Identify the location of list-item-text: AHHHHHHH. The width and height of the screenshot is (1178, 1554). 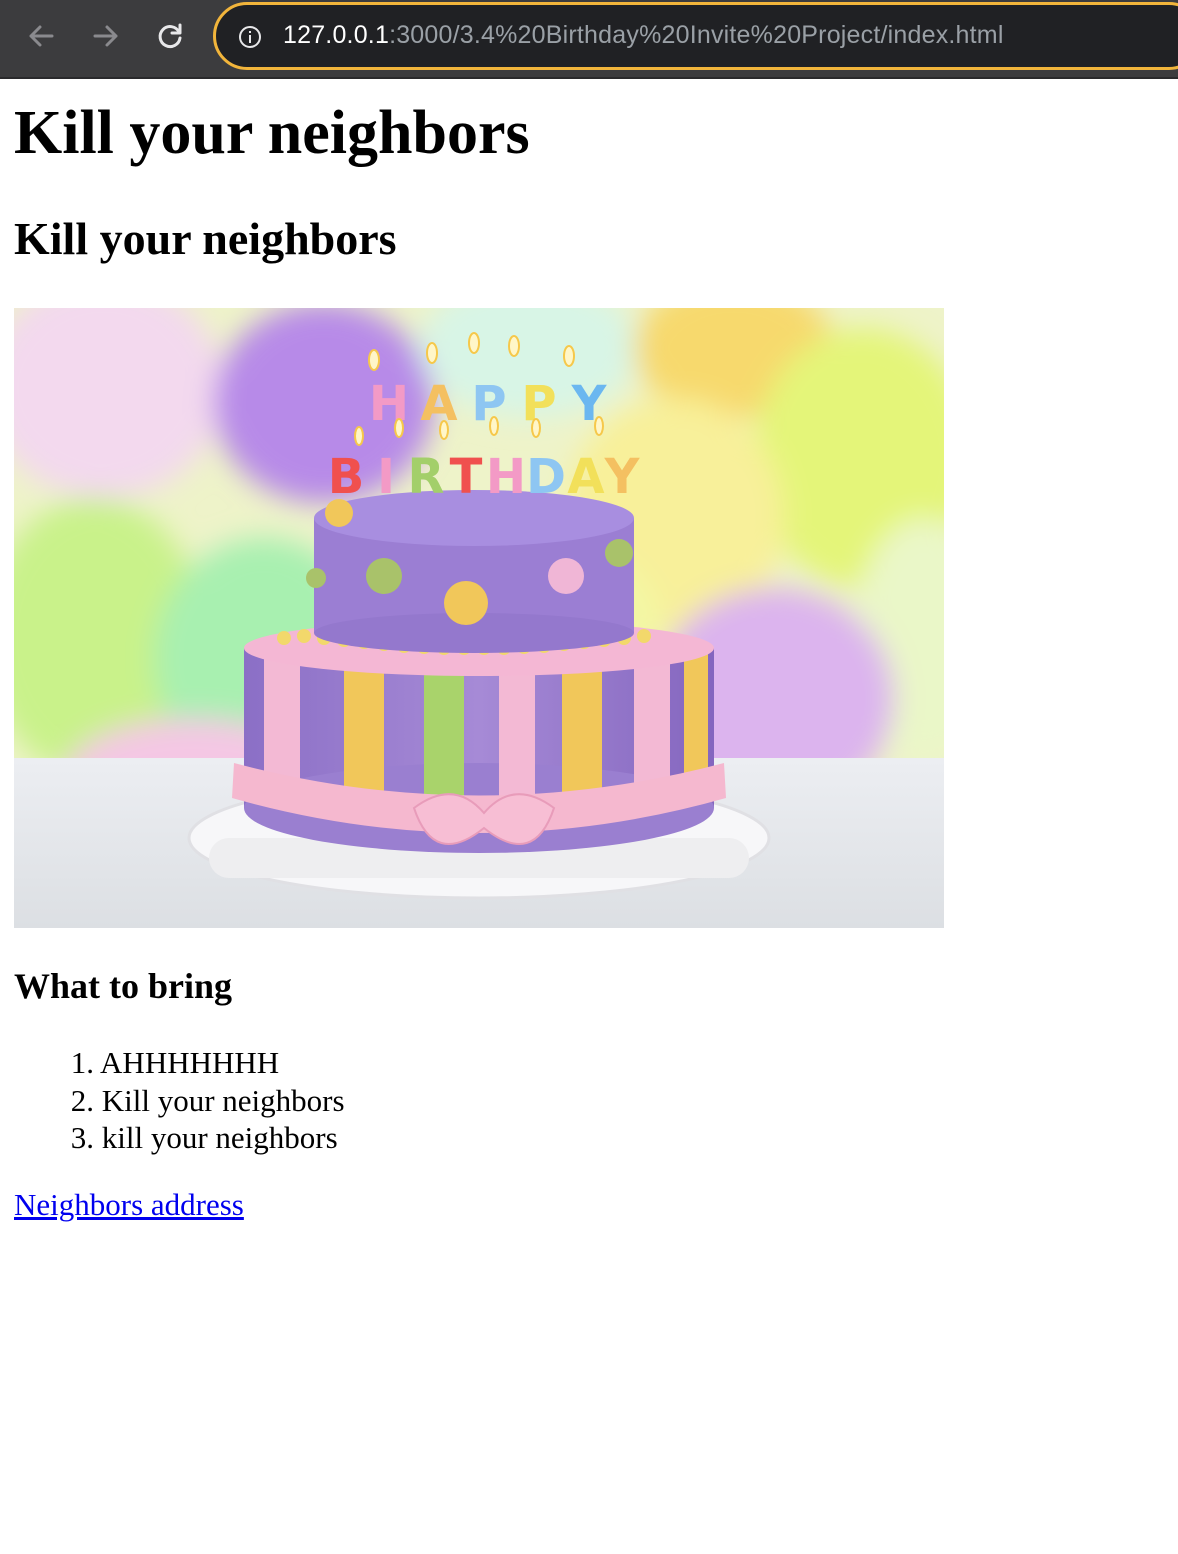
(190, 1062).